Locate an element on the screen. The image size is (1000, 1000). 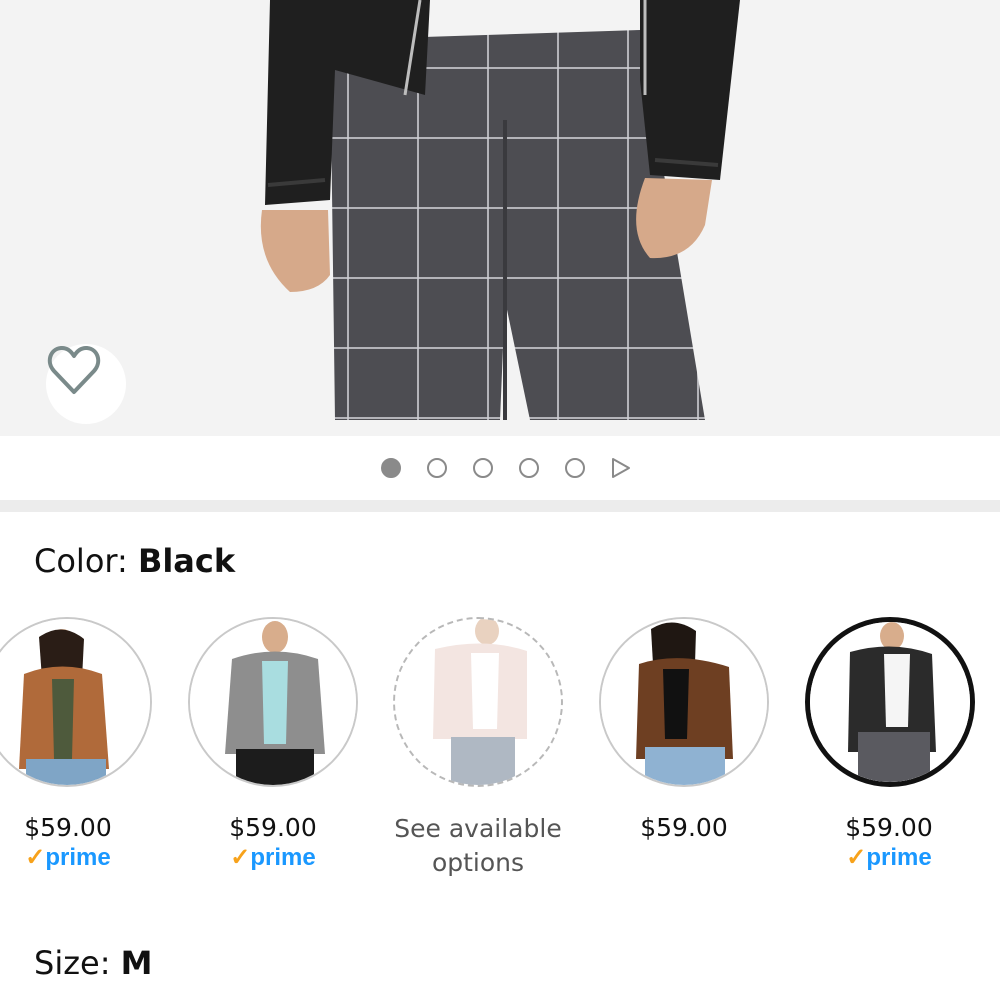
selected-color: Black is located at coordinates (186, 561).